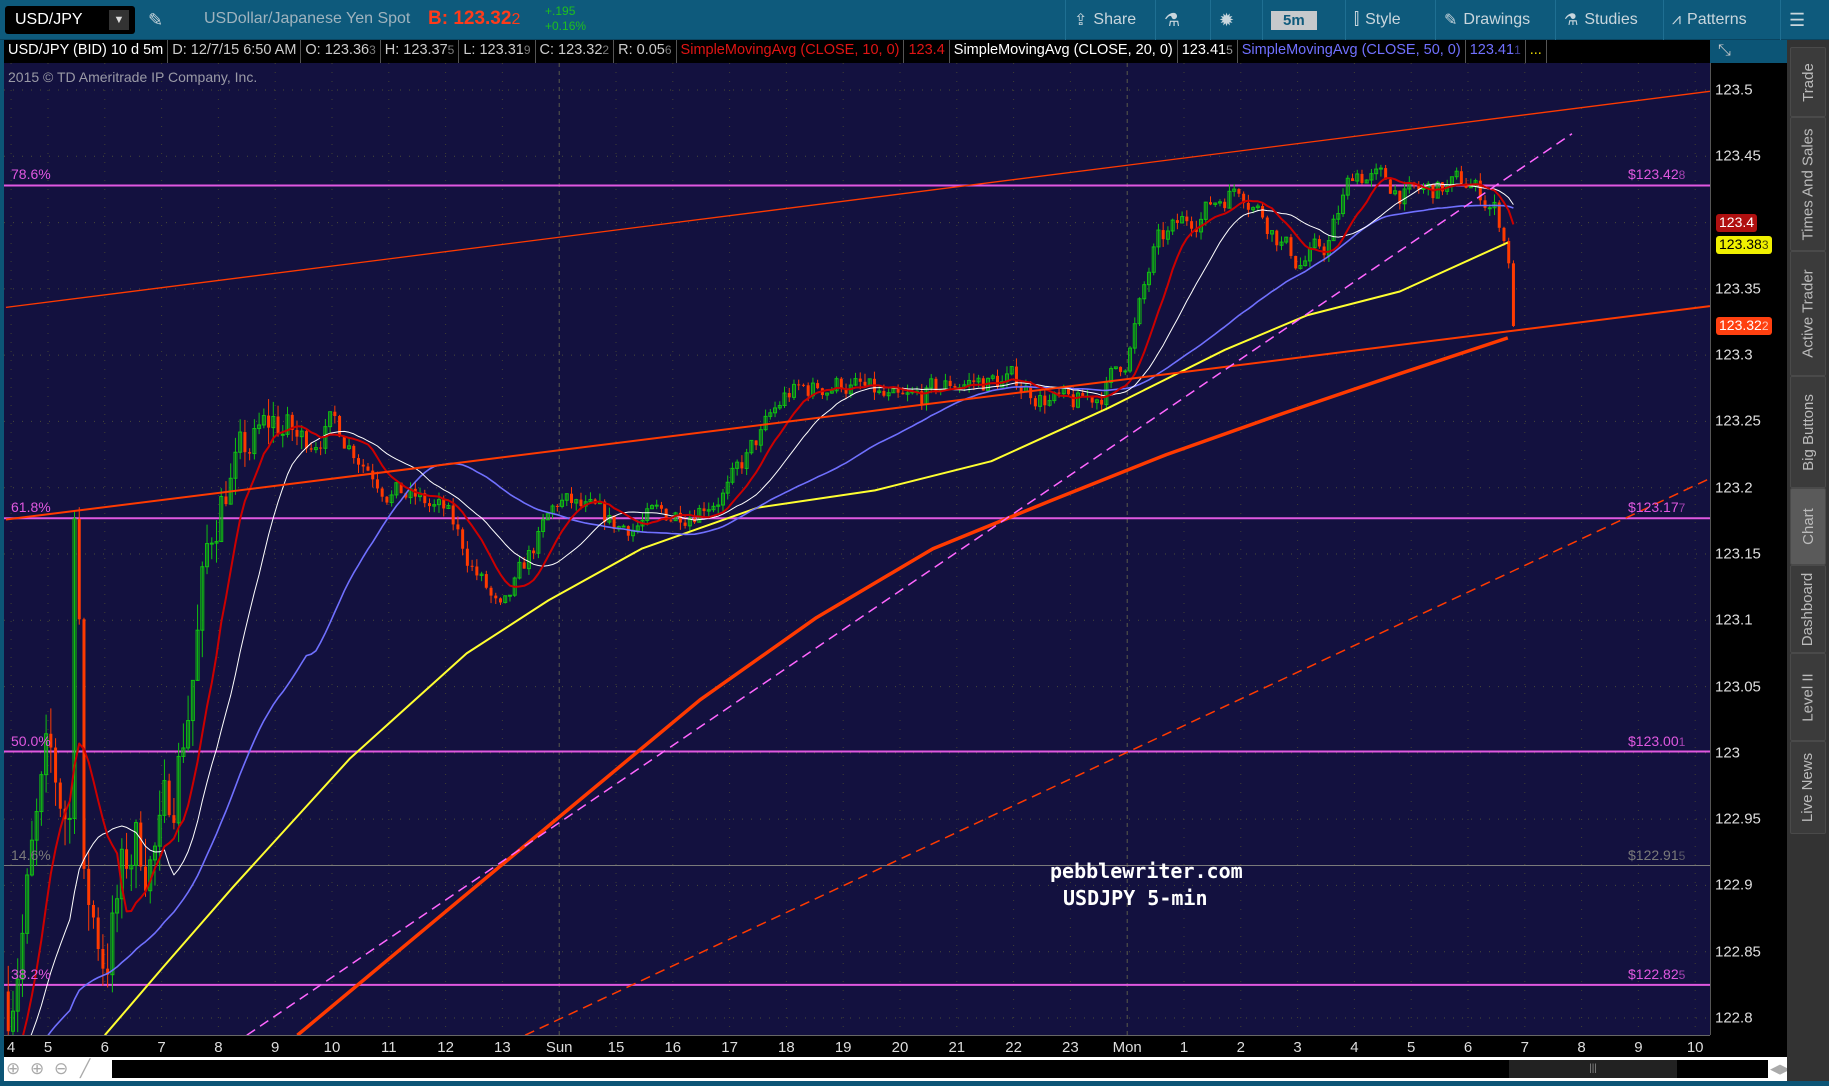 The image size is (1829, 1086). Describe the element at coordinates (1377, 20) in the screenshot. I see `style-button: ⫿ Style` at that location.